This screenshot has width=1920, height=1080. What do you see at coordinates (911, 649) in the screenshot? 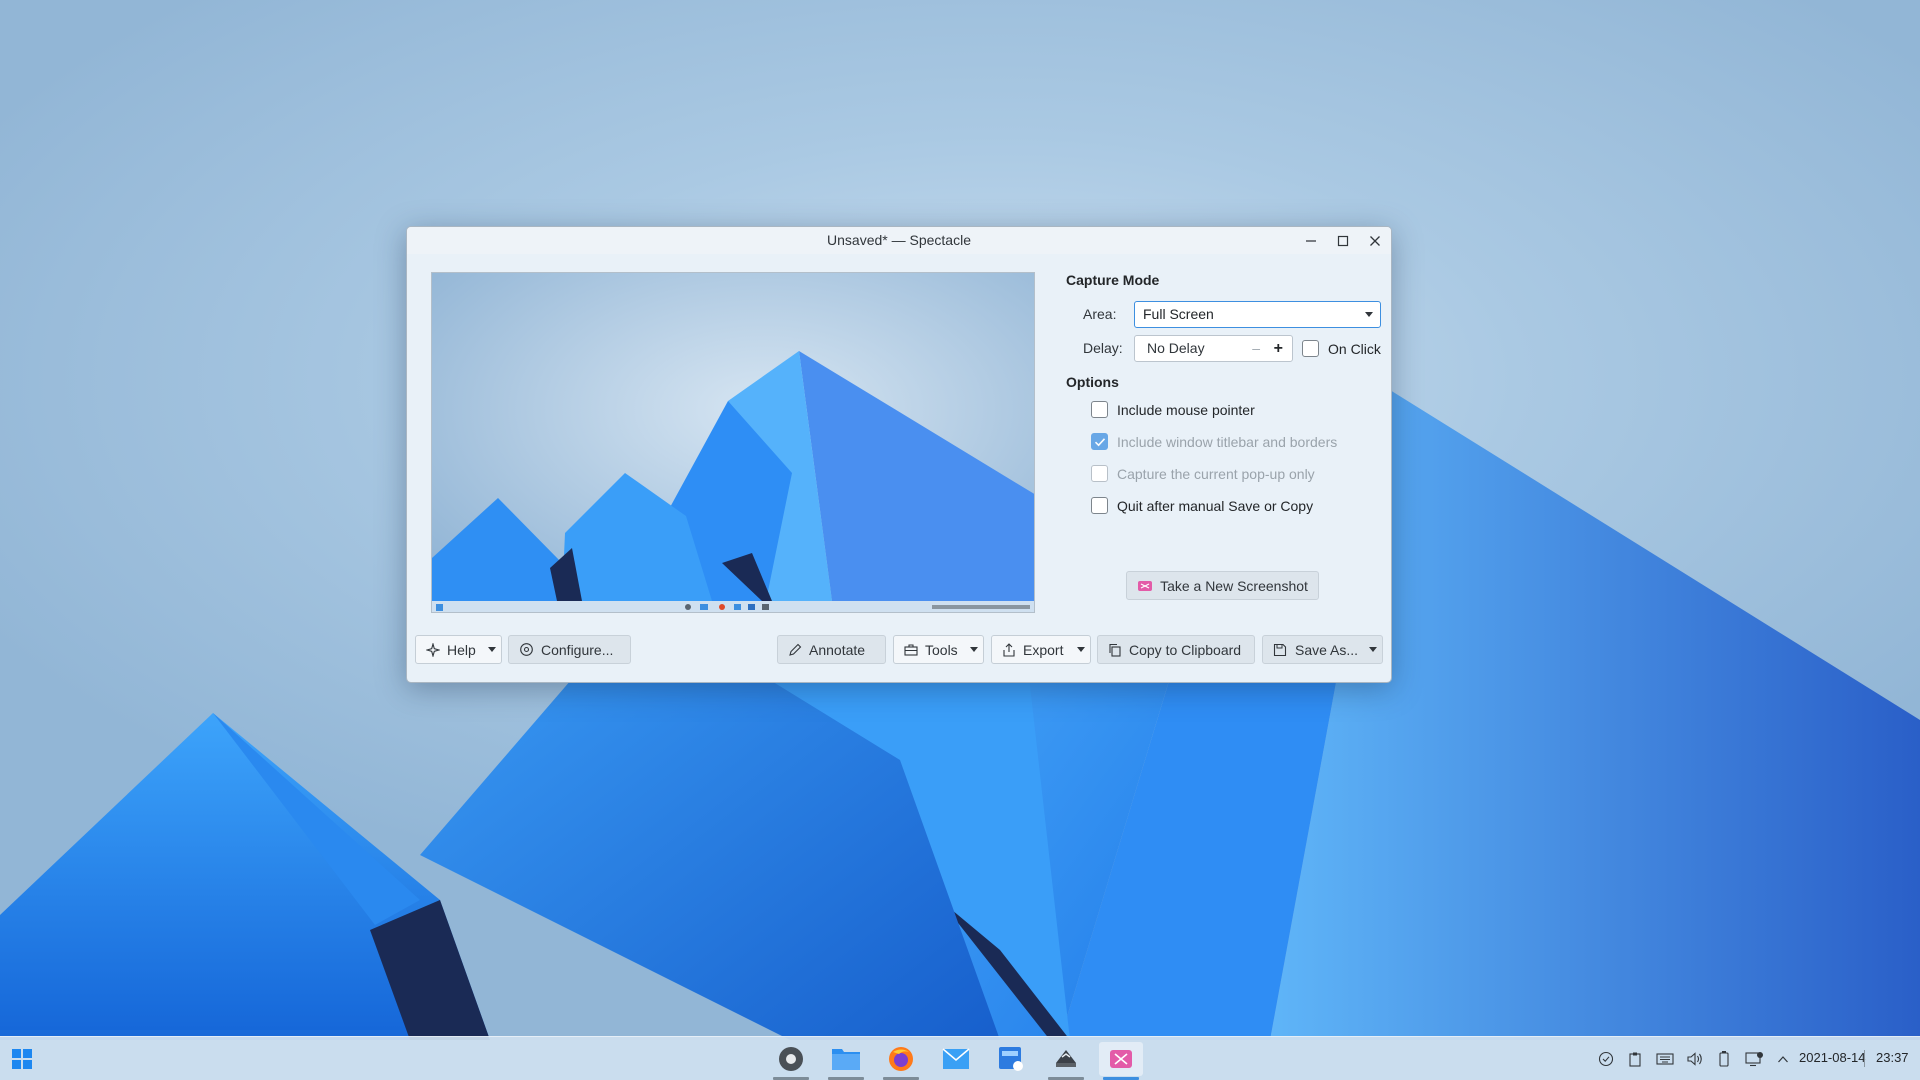
I see `toolbox-icon` at bounding box center [911, 649].